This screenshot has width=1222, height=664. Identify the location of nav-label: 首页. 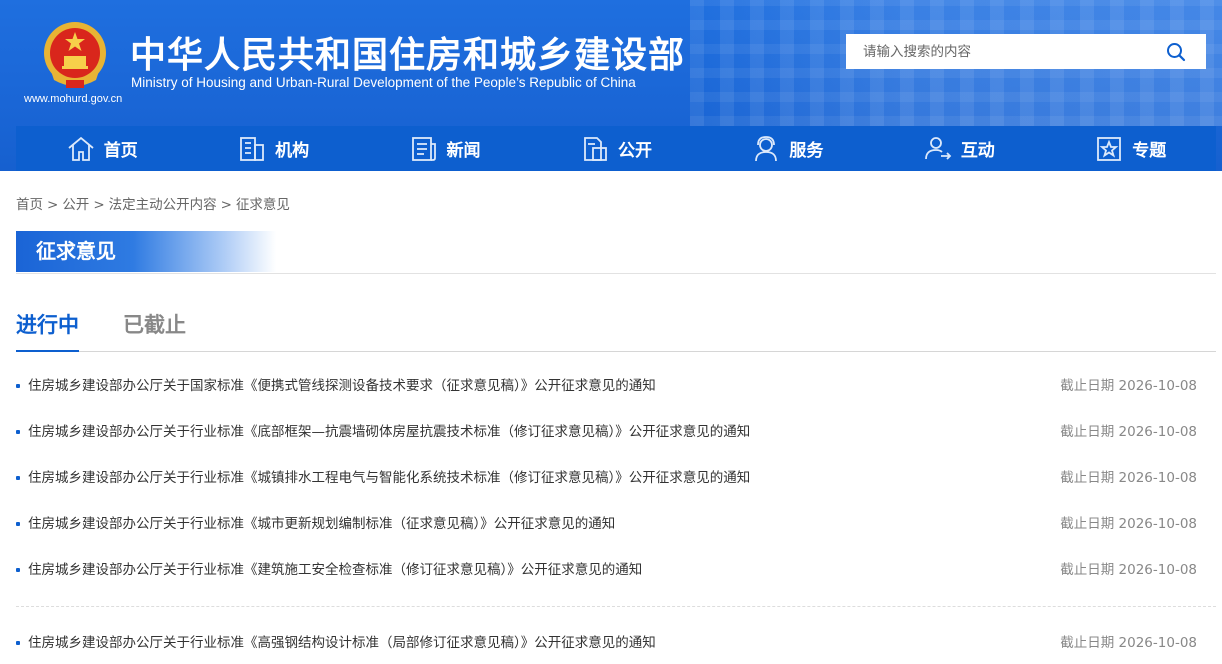
(120, 151).